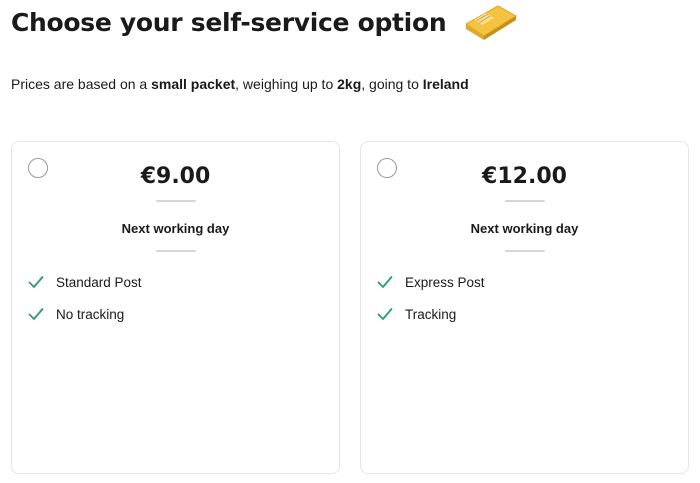  I want to click on option-price: €12.00, so click(524, 176).